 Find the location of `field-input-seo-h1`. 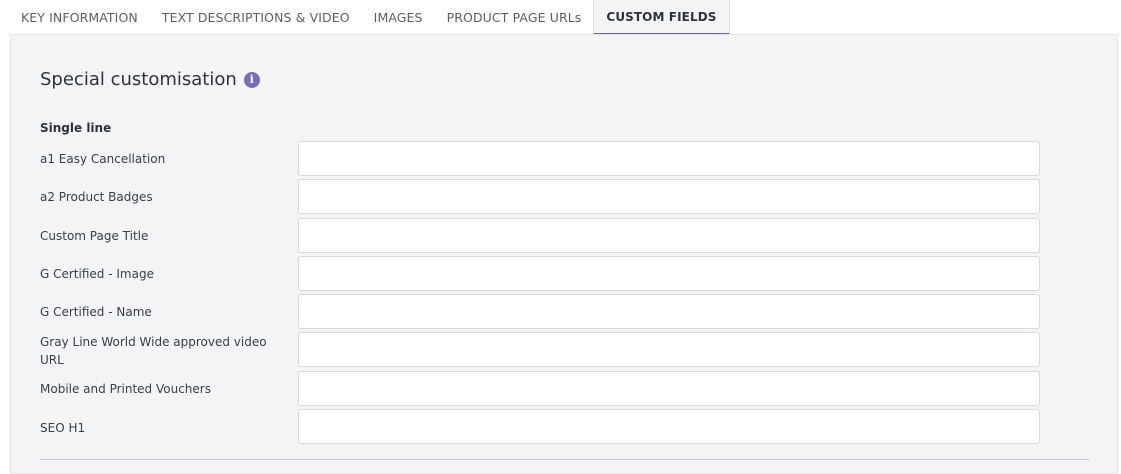

field-input-seo-h1 is located at coordinates (669, 426).